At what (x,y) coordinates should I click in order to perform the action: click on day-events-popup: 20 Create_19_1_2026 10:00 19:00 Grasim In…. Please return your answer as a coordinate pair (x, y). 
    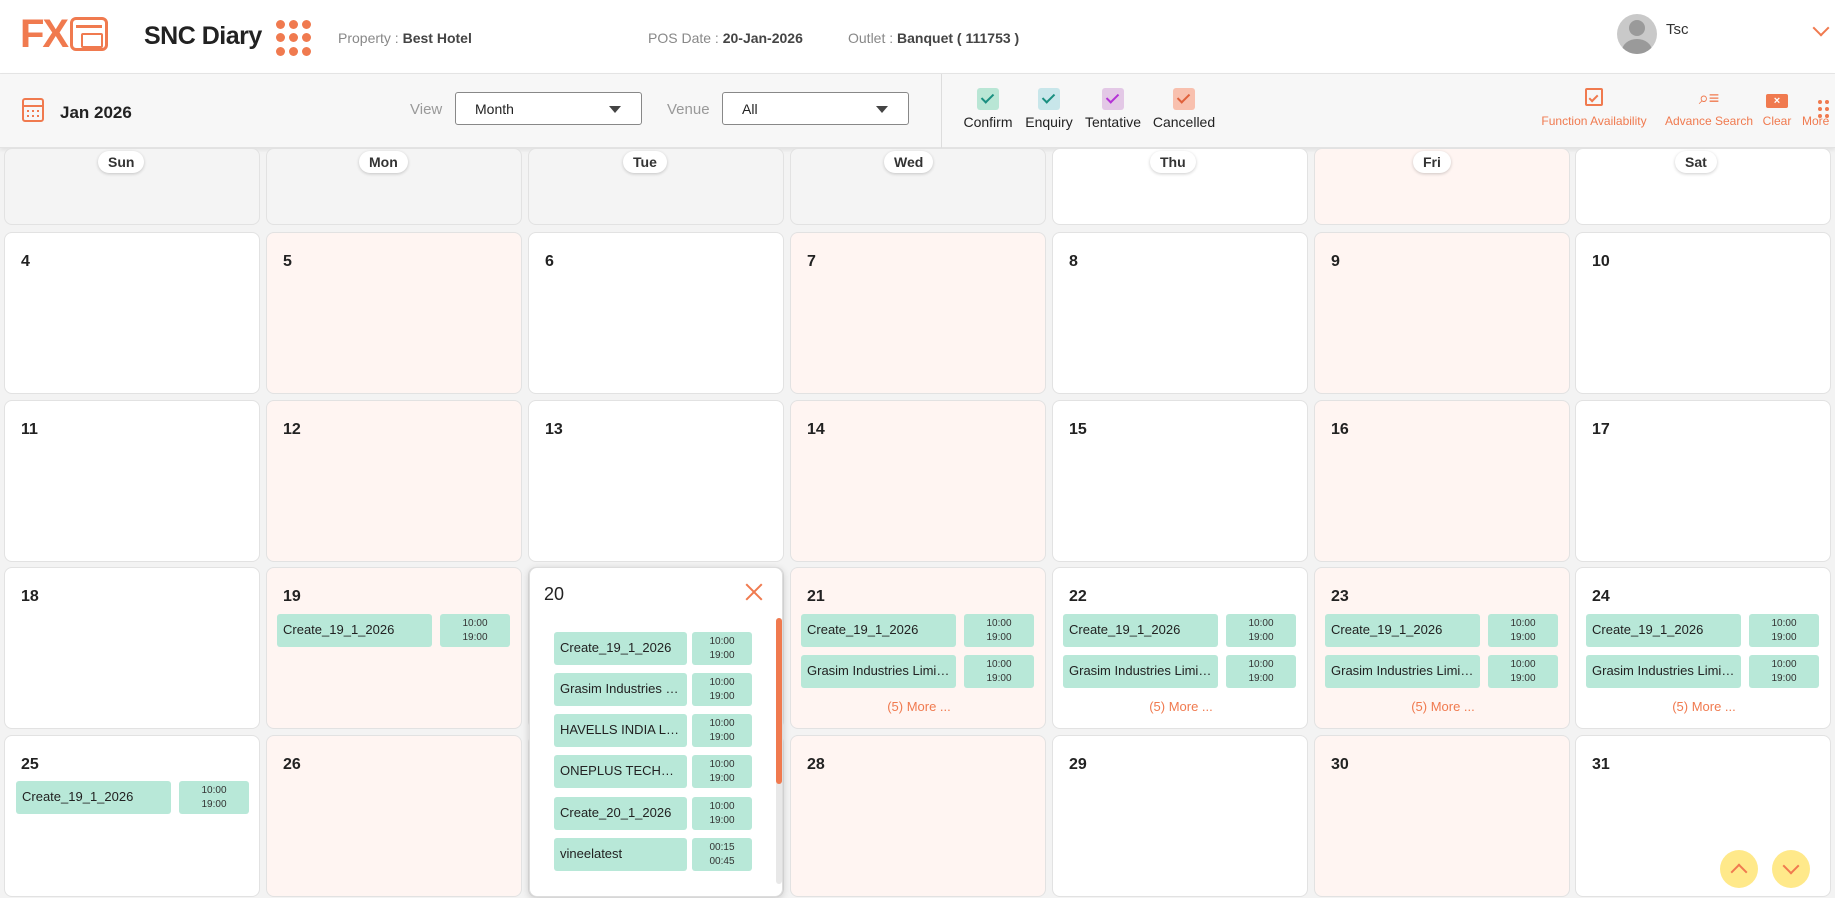
    Looking at the image, I should click on (656, 732).